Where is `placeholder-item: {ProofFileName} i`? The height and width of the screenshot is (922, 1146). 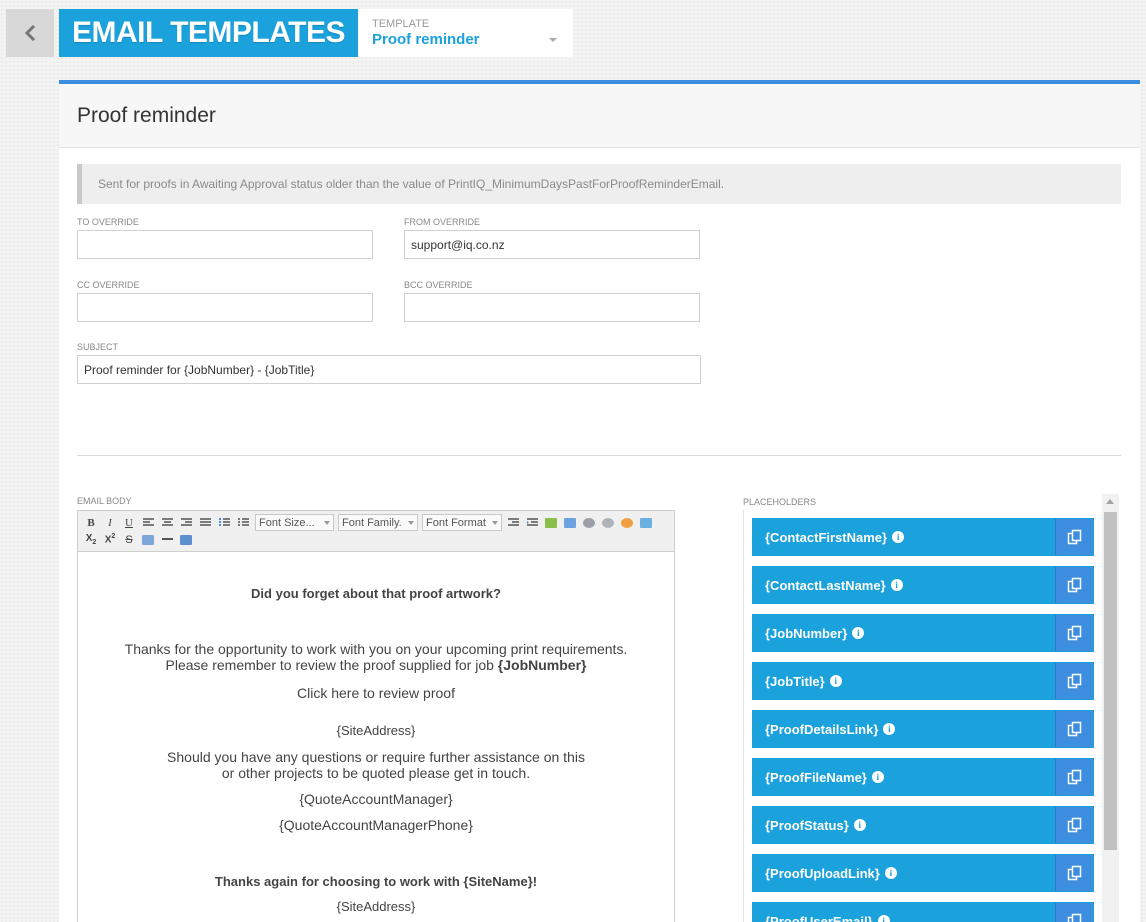
placeholder-item: {ProofFileName} i is located at coordinates (923, 777).